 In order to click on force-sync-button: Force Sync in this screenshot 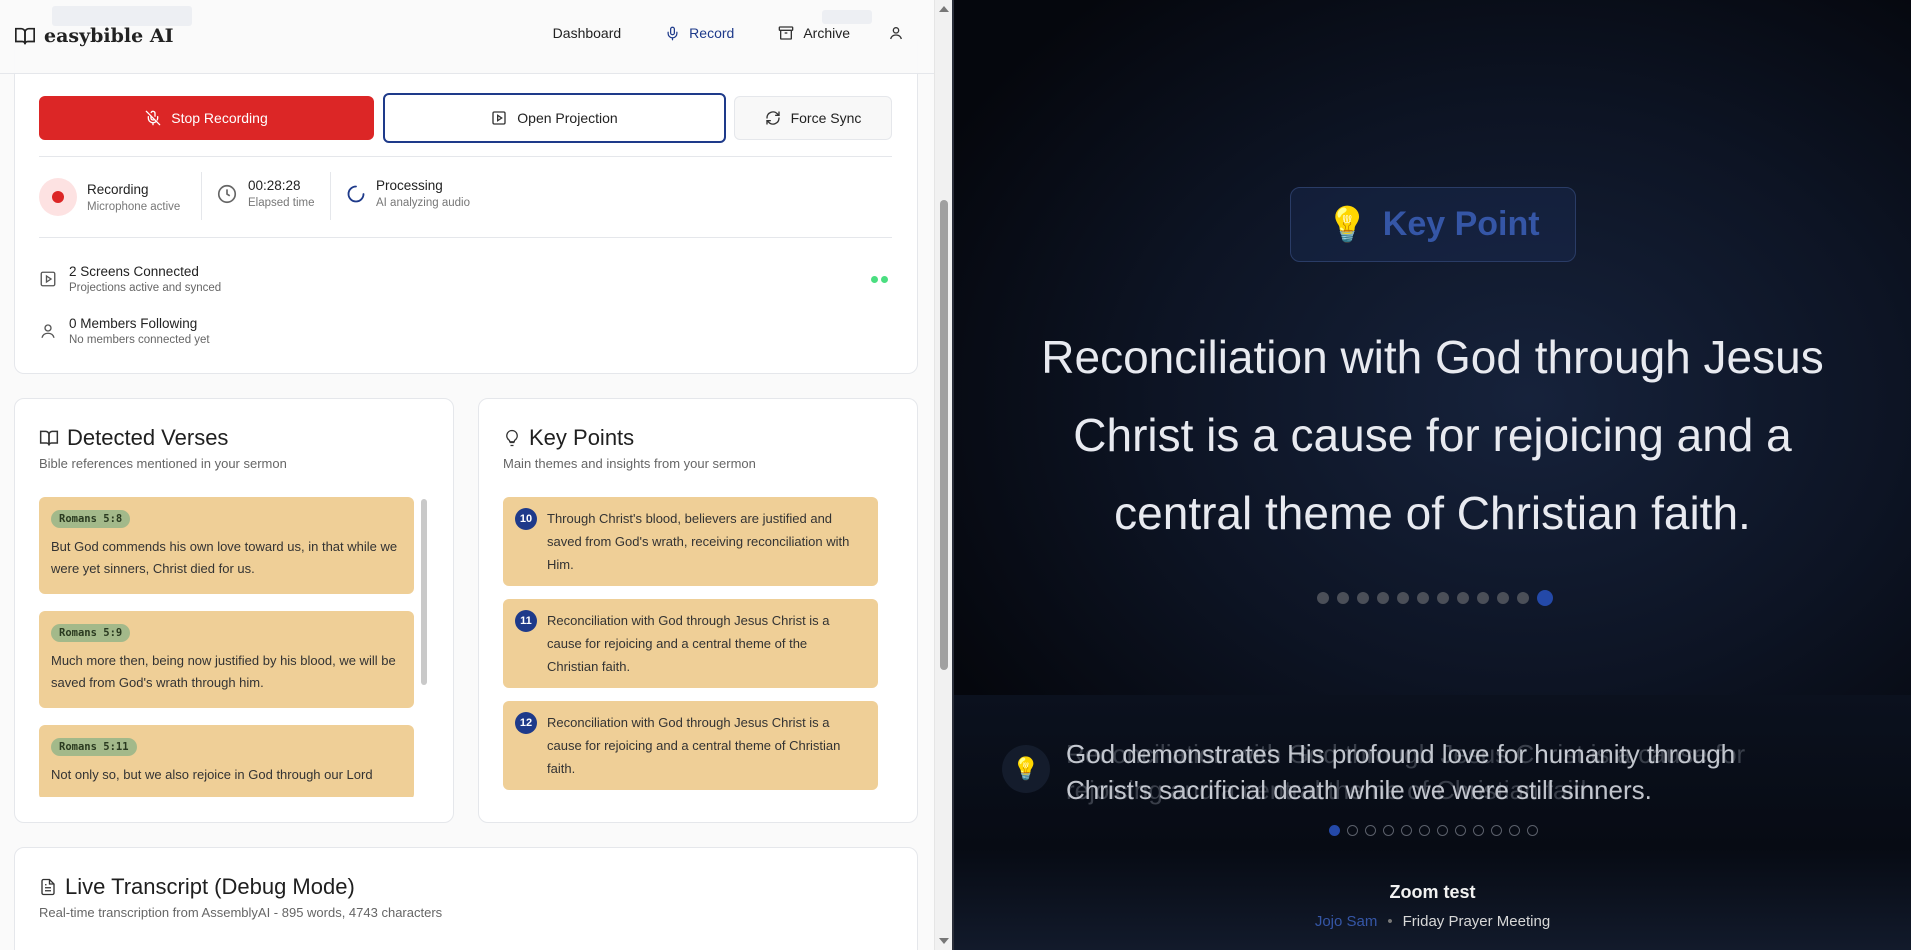, I will do `click(813, 118)`.